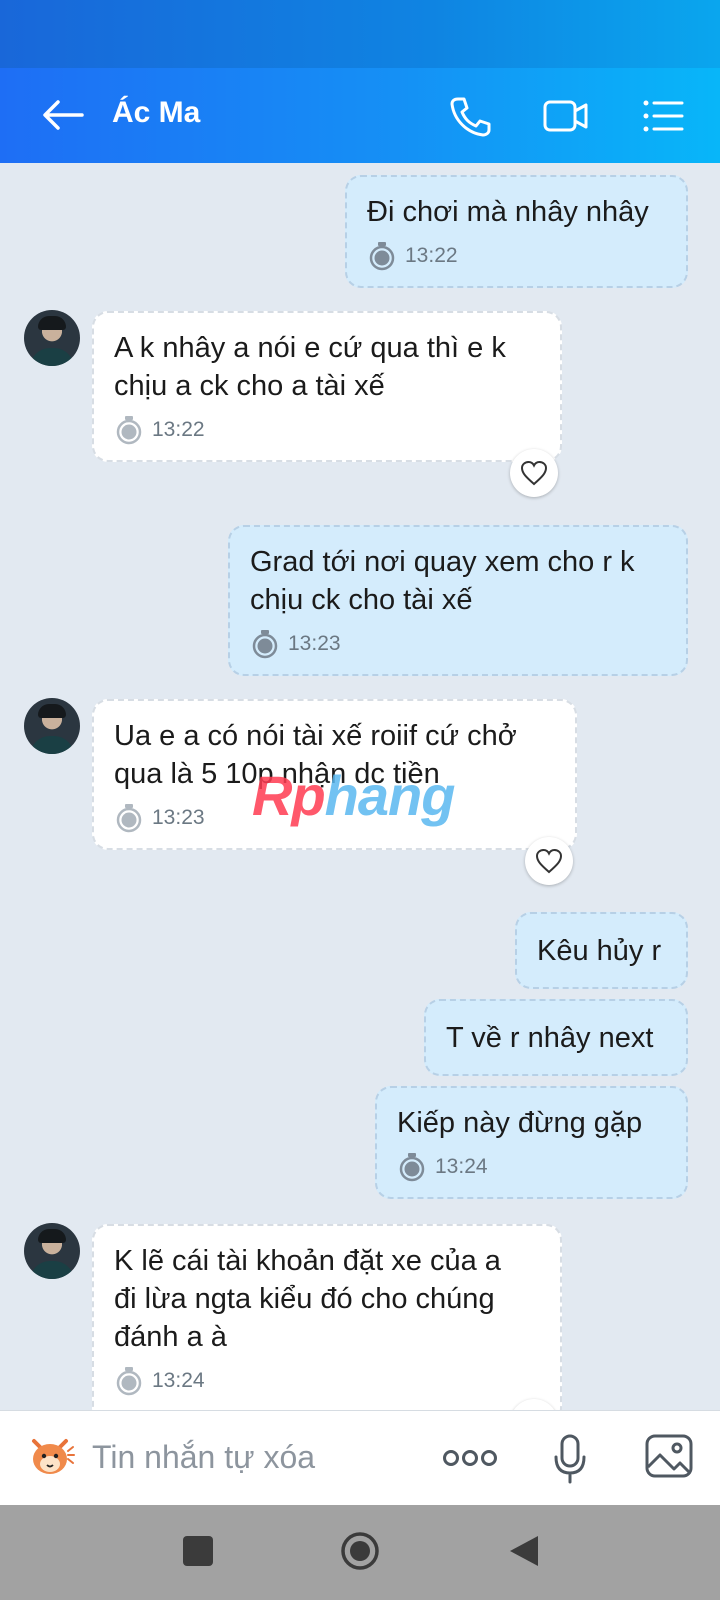  Describe the element at coordinates (664, 116) in the screenshot. I see `menu-list-icon` at that location.